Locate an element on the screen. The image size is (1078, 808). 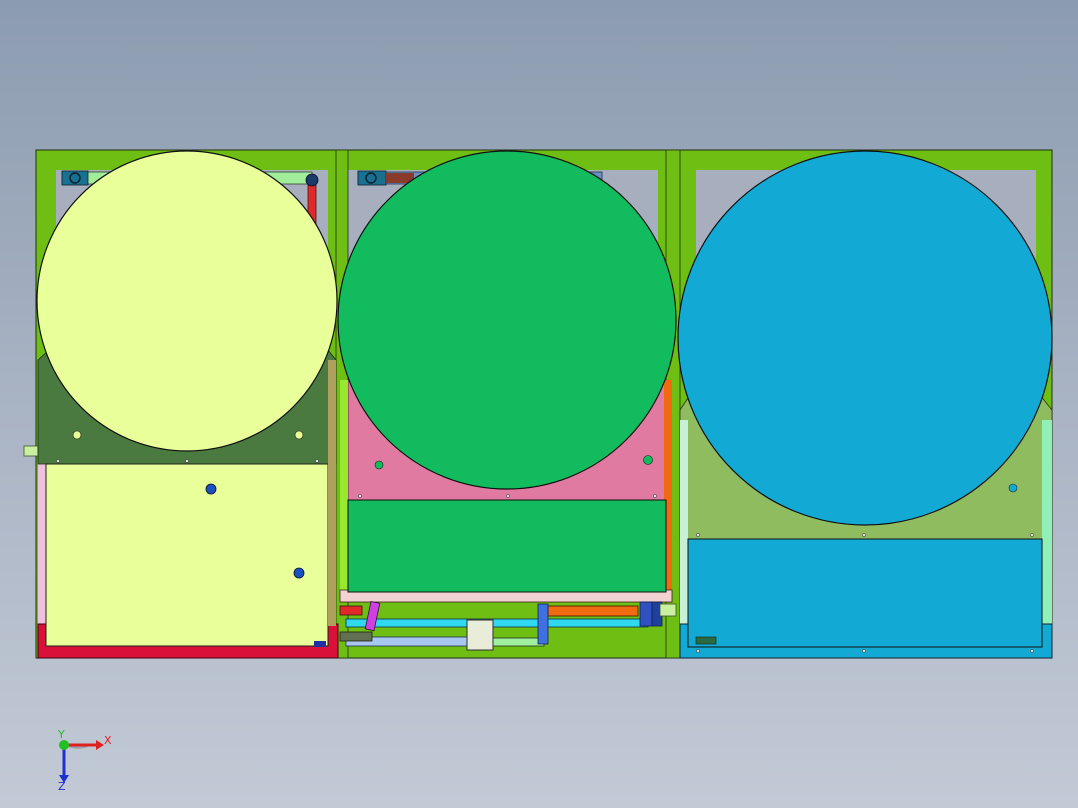
right-cabinet-fitting is located at coordinates (706, 640).